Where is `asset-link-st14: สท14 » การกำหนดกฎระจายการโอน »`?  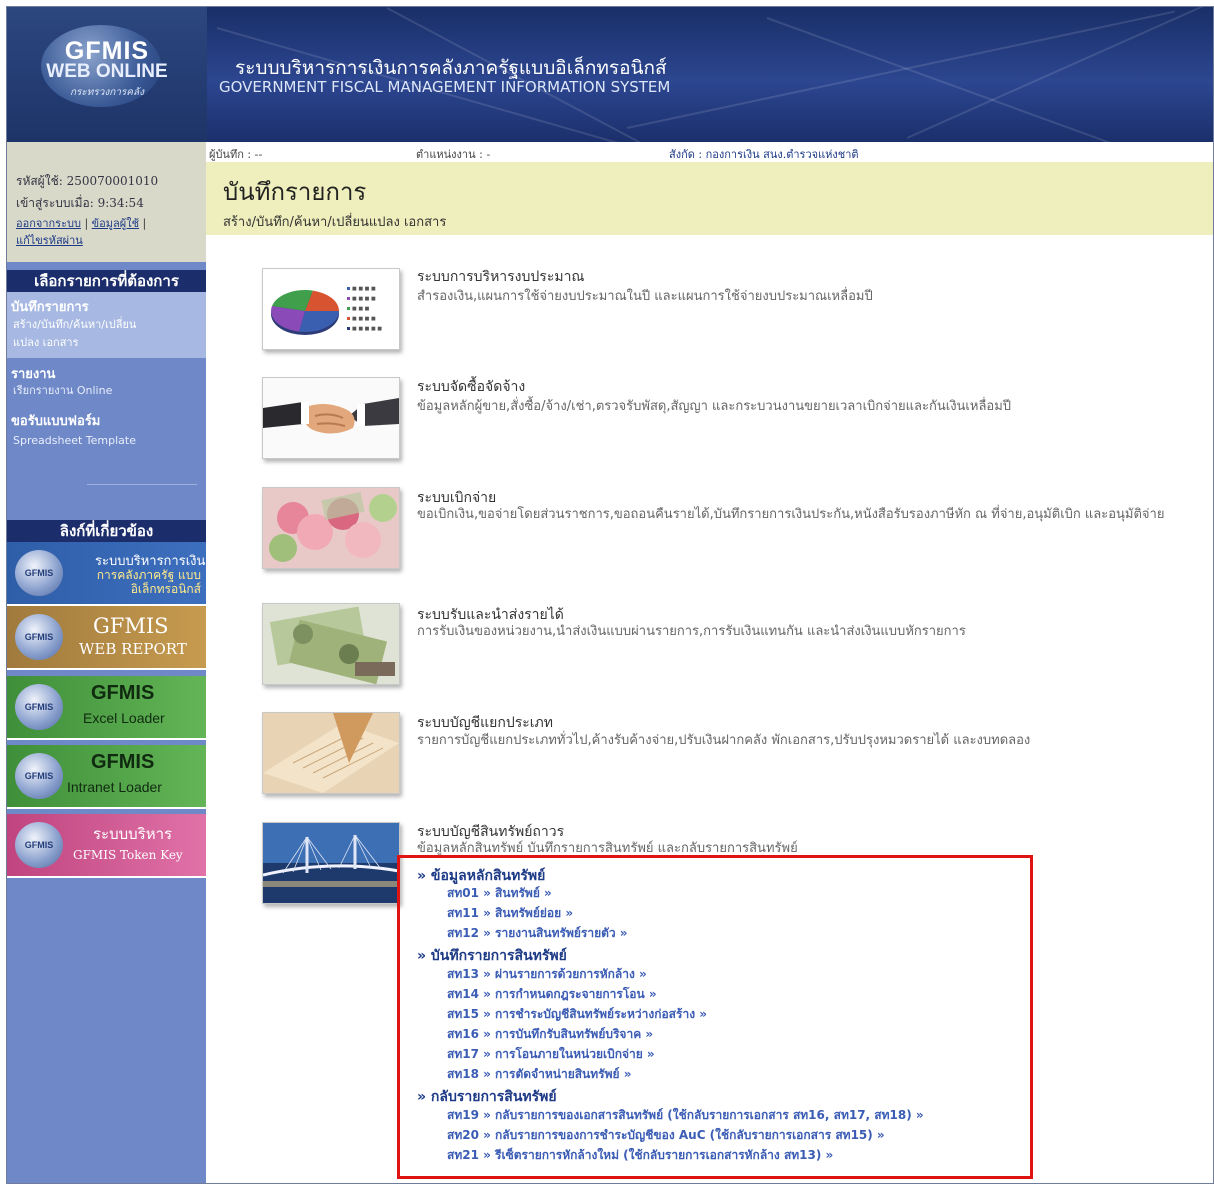 asset-link-st14: สท14 » การกำหนดกฎระจายการโอน » is located at coordinates (552, 994).